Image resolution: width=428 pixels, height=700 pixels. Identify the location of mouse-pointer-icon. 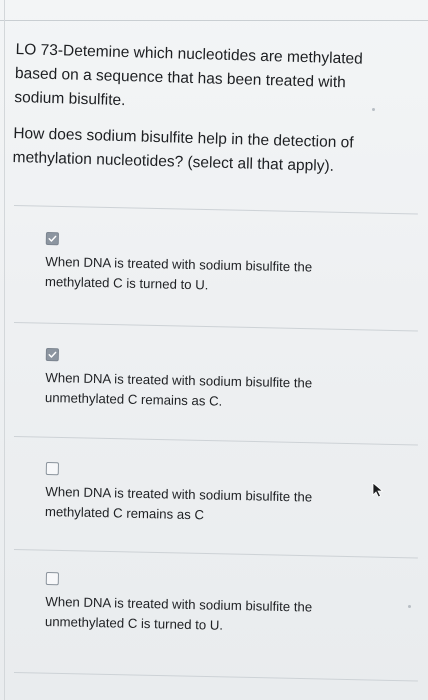
(378, 490).